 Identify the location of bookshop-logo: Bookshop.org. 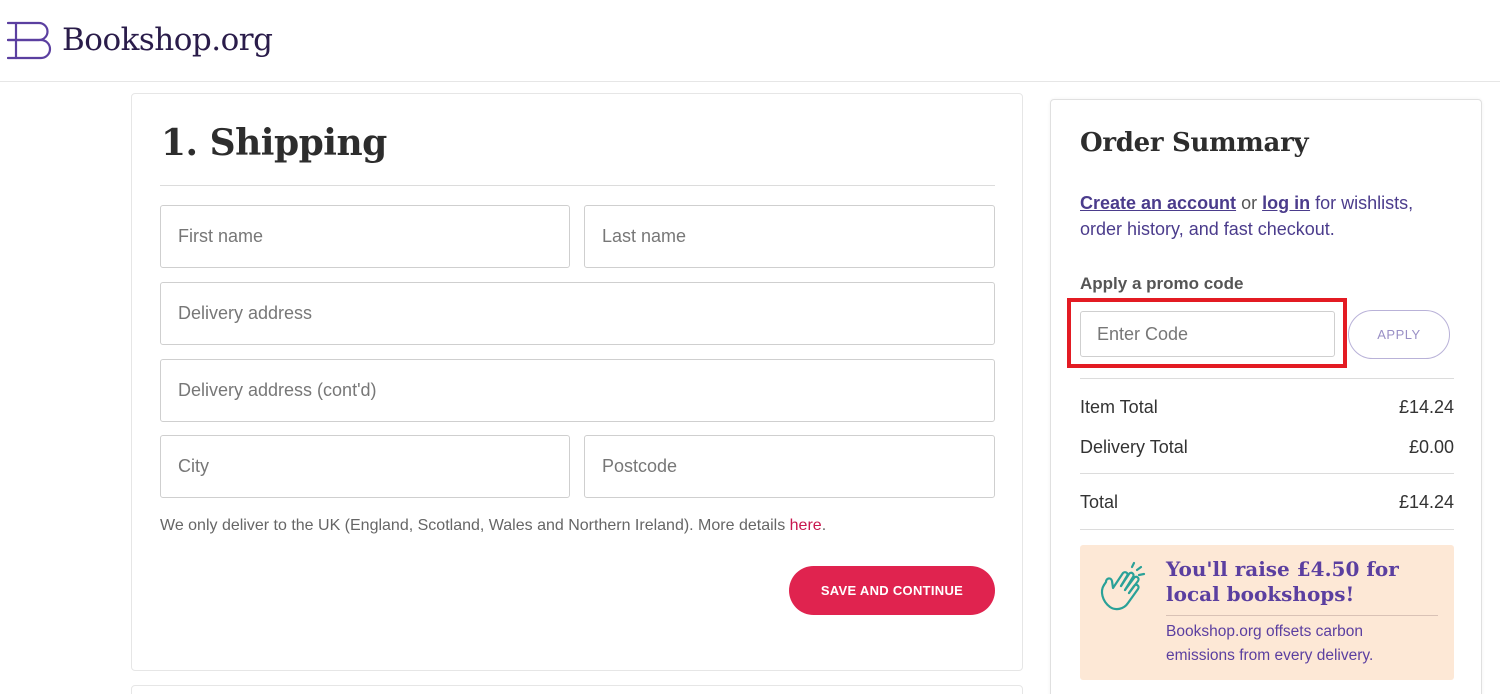
(140, 40).